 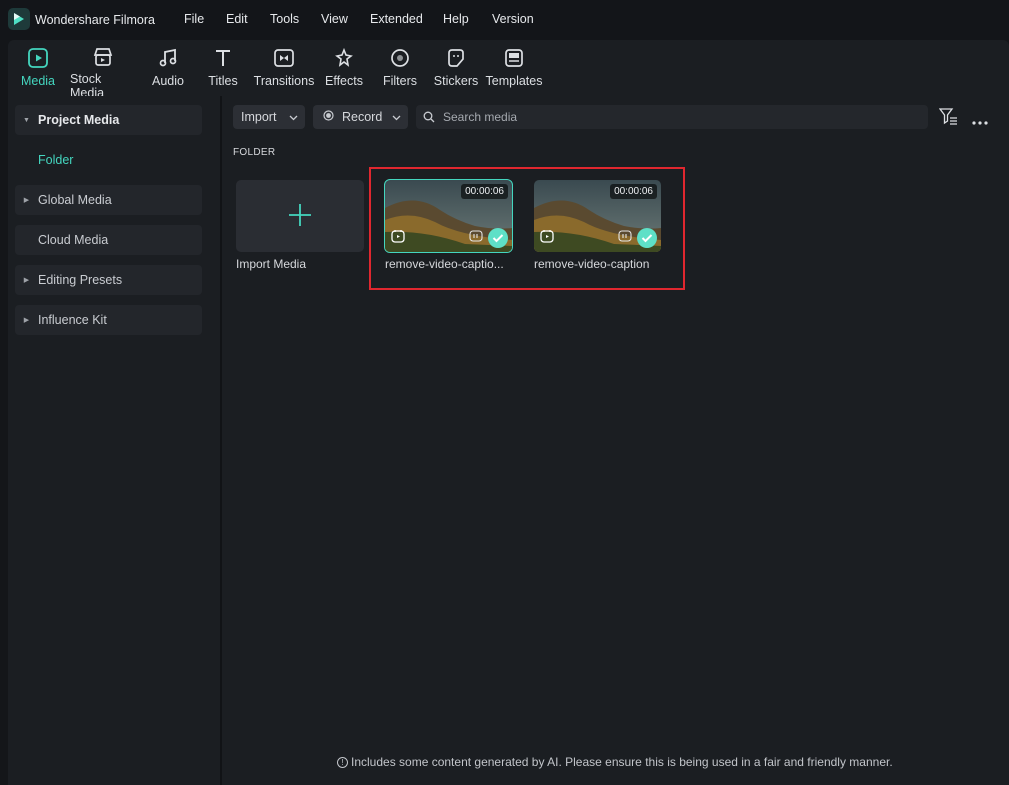 What do you see at coordinates (79, 120) in the screenshot?
I see `sidebar-item-label: Project Media` at bounding box center [79, 120].